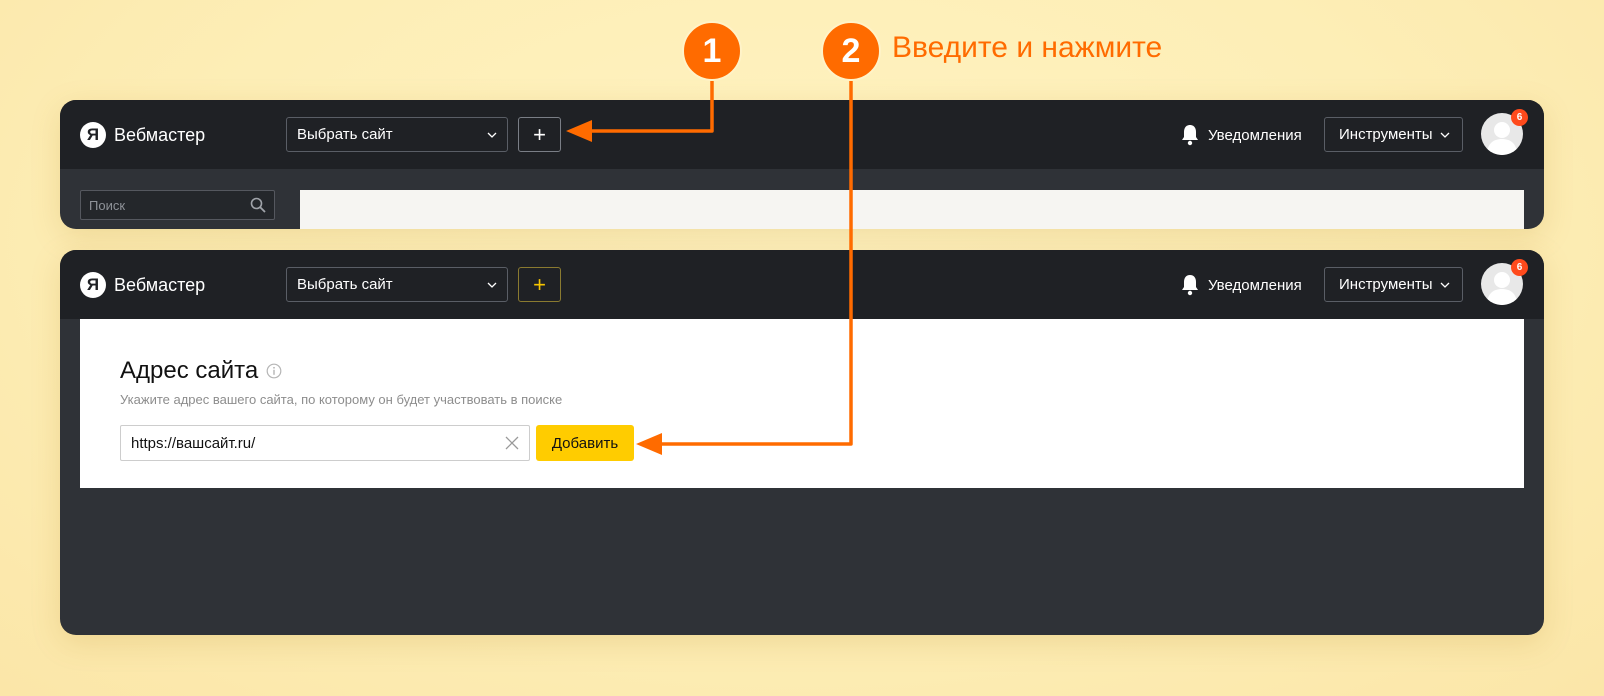 The image size is (1604, 696). I want to click on step-2-number: 2, so click(851, 50).